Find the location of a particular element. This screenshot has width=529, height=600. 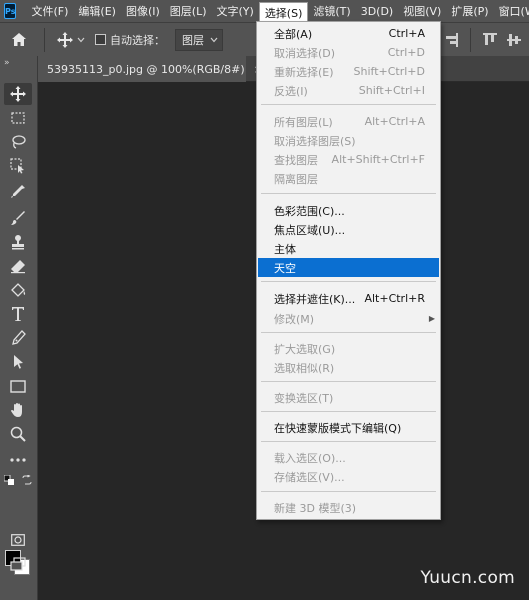

tool-path-selection is located at coordinates (18, 362).